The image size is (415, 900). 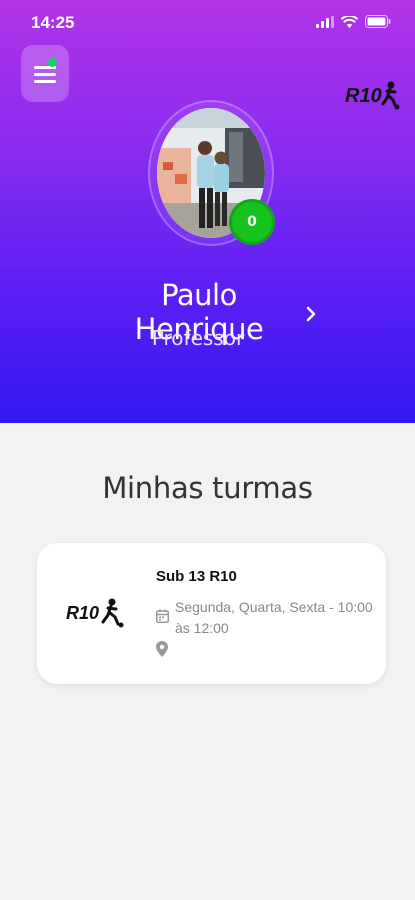 I want to click on menu-button, so click(x=45, y=73).